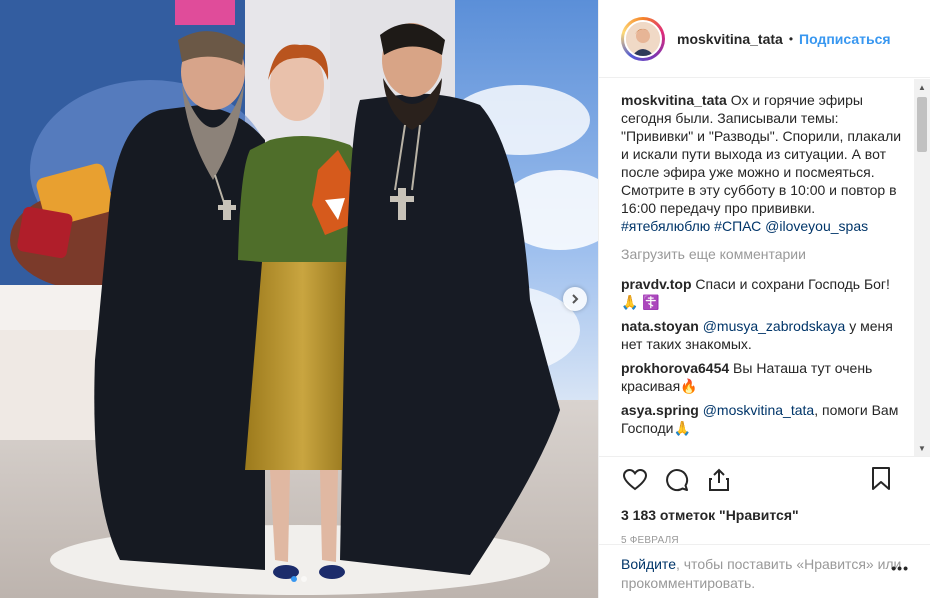  I want to click on caption-username: moskvitina_tata, so click(674, 100).